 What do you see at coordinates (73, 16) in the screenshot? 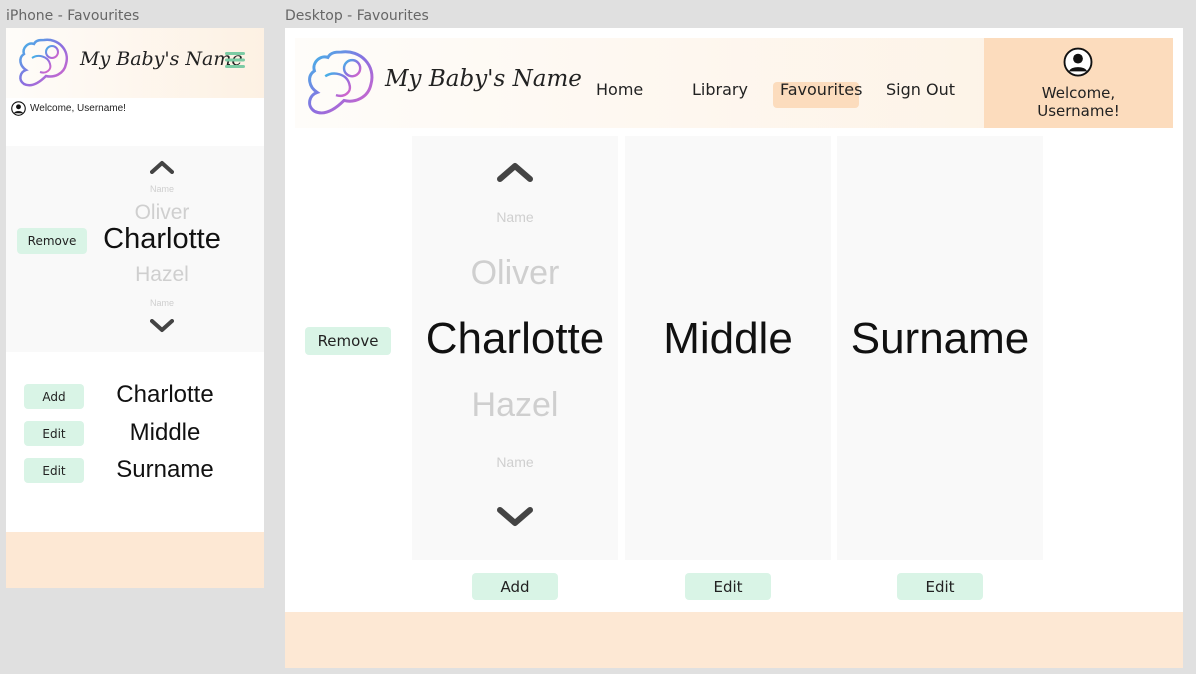
I see `iphone-frame-label: iPhone - Favourites` at bounding box center [73, 16].